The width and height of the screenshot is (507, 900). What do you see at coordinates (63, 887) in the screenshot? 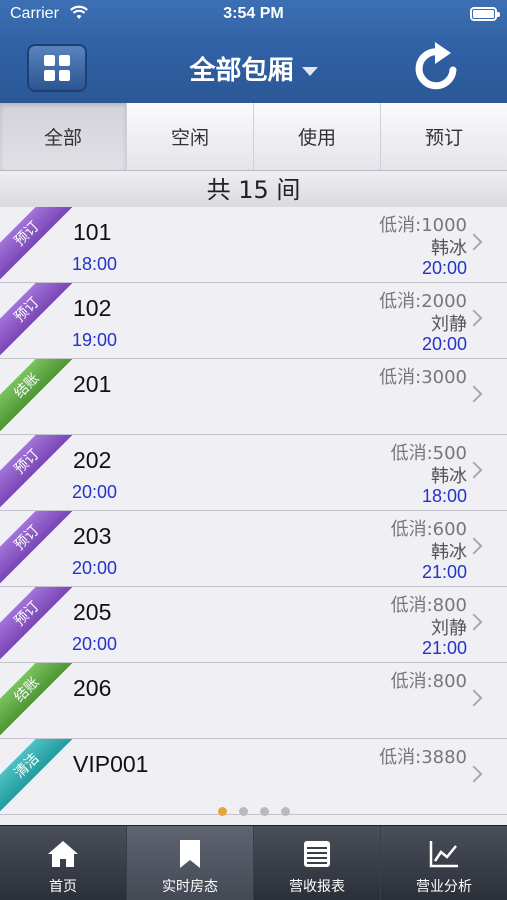
I see `tabbar-label: 首页` at bounding box center [63, 887].